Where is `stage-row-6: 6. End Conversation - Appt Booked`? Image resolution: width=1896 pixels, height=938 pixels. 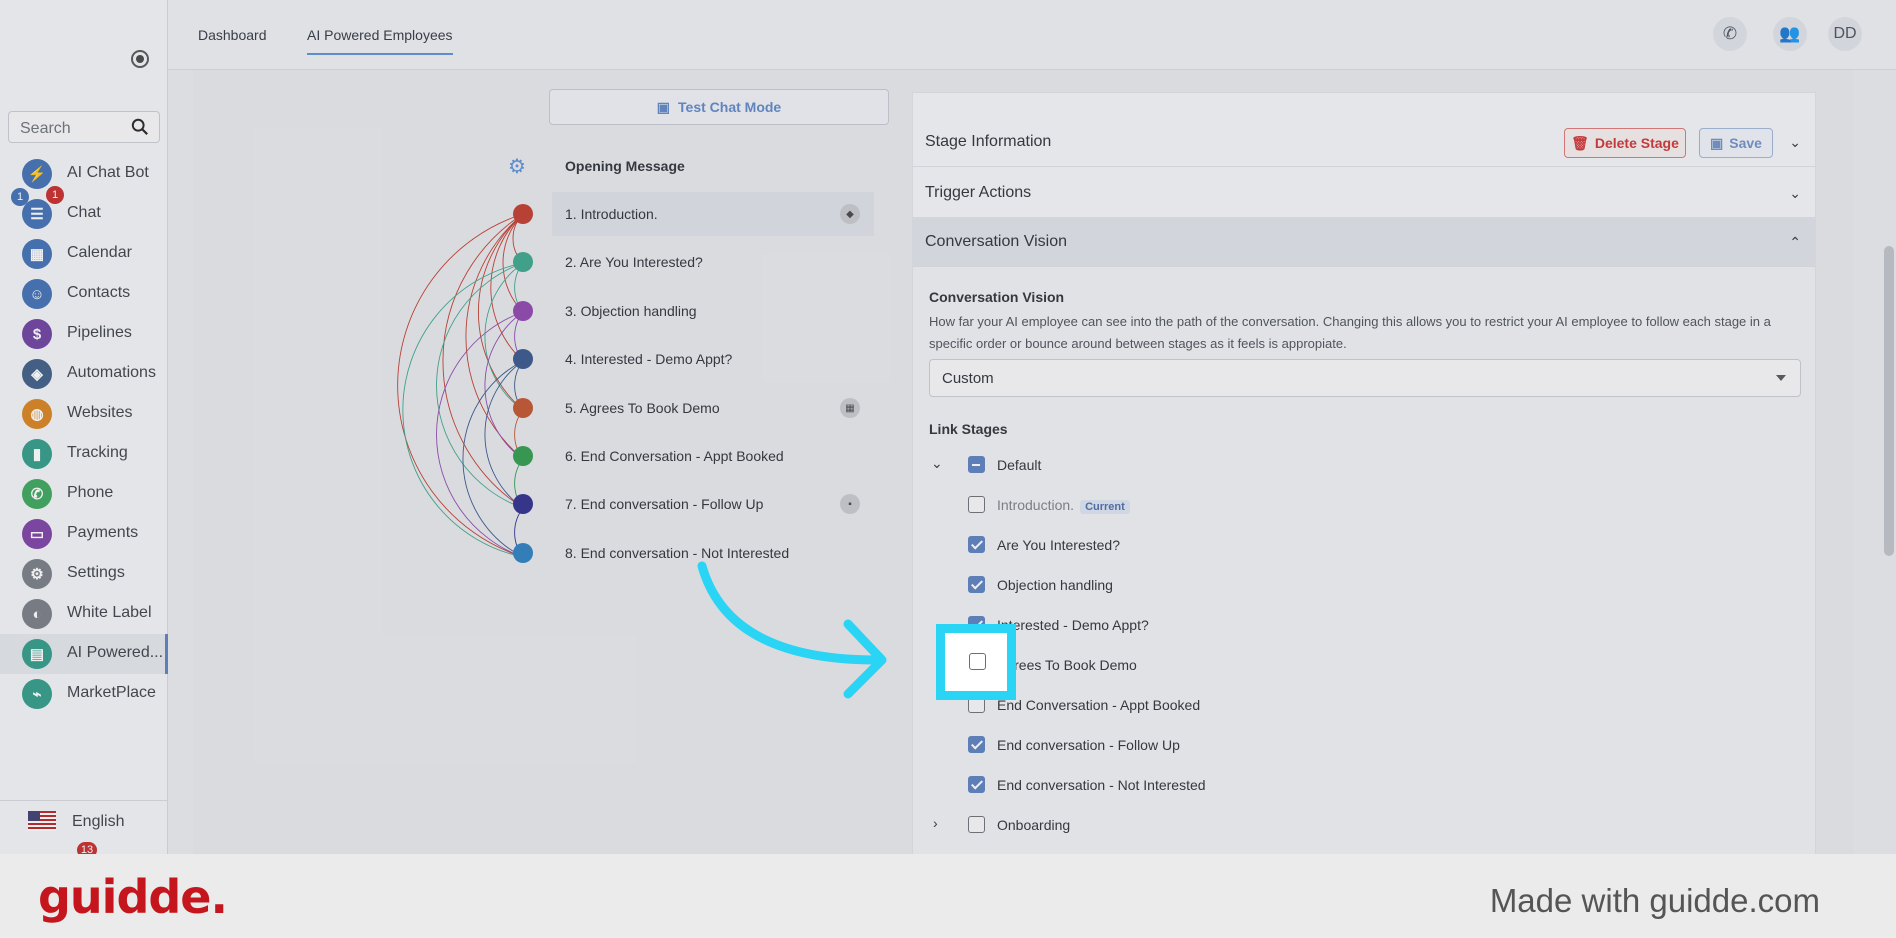 stage-row-6: 6. End Conversation - Appt Booked is located at coordinates (713, 456).